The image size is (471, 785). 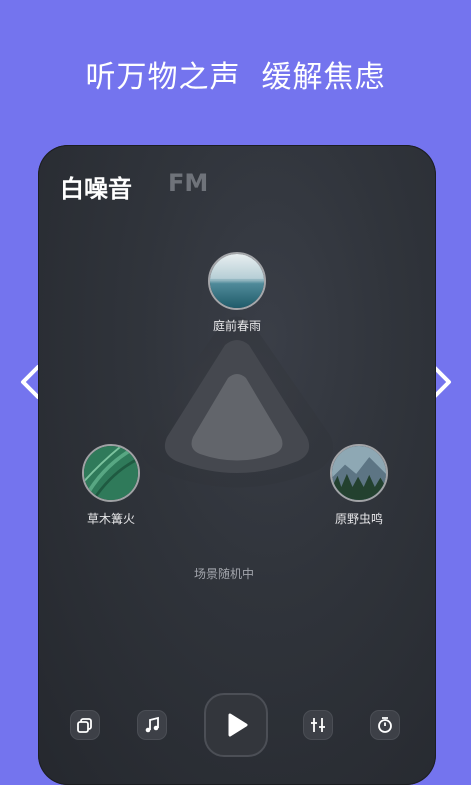 I want to click on play-button, so click(x=236, y=725).